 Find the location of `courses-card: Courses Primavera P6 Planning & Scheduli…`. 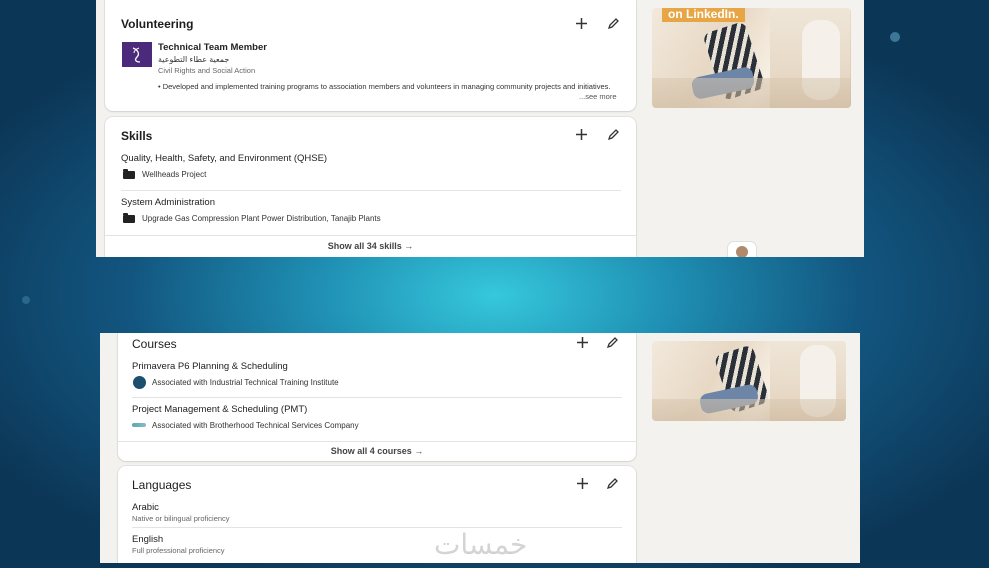

courses-card: Courses Primavera P6 Planning & Scheduli… is located at coordinates (377, 397).